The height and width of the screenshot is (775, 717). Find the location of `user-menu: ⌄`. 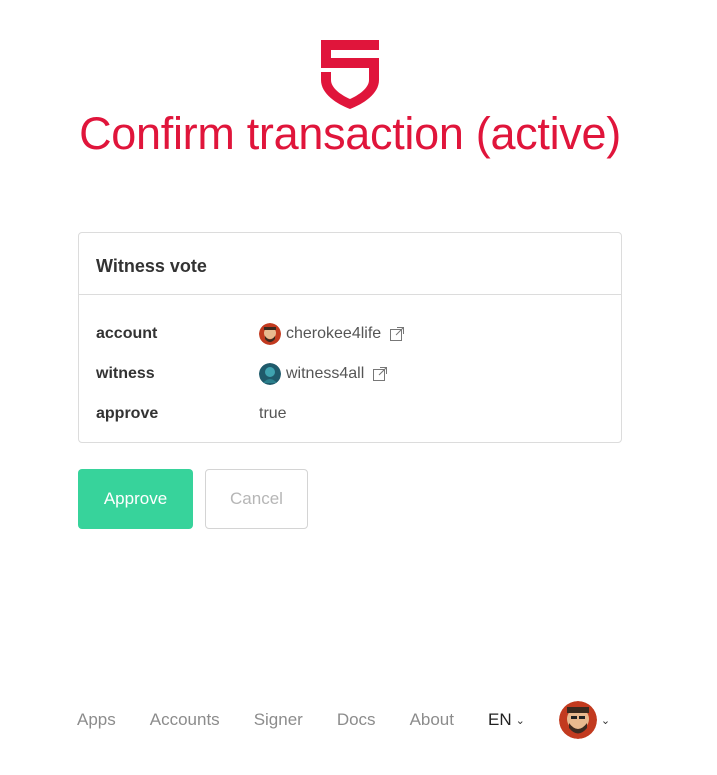

user-menu: ⌄ is located at coordinates (584, 720).